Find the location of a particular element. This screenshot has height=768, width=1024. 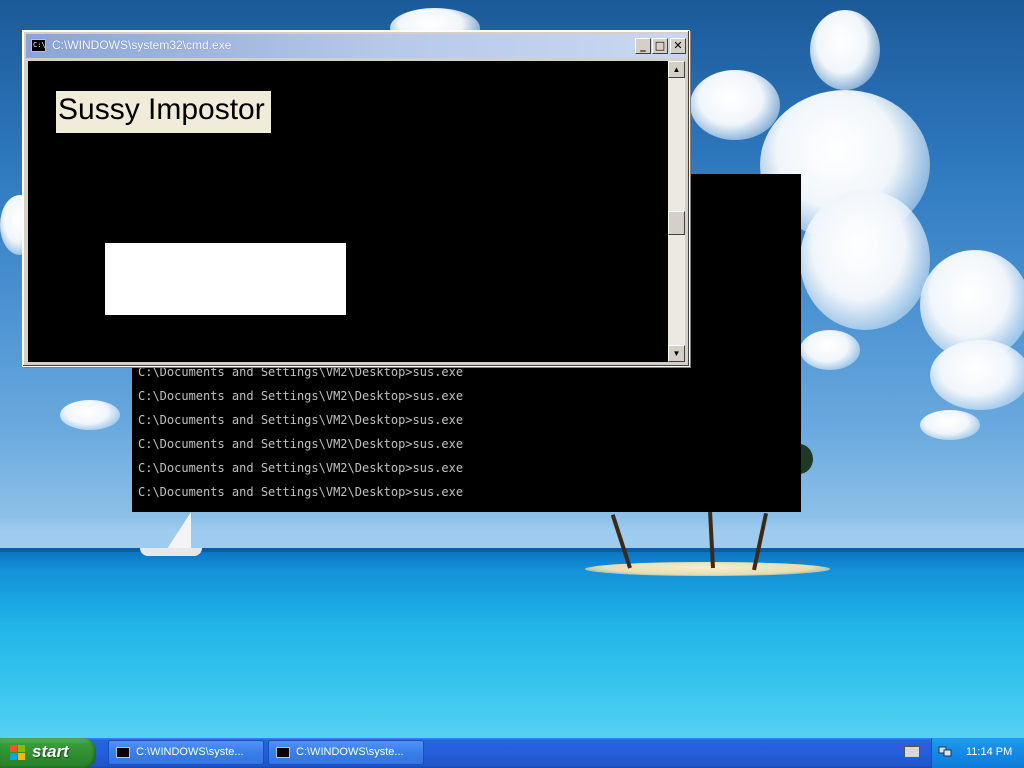

system-tray: 11:14 PM is located at coordinates (977, 753).